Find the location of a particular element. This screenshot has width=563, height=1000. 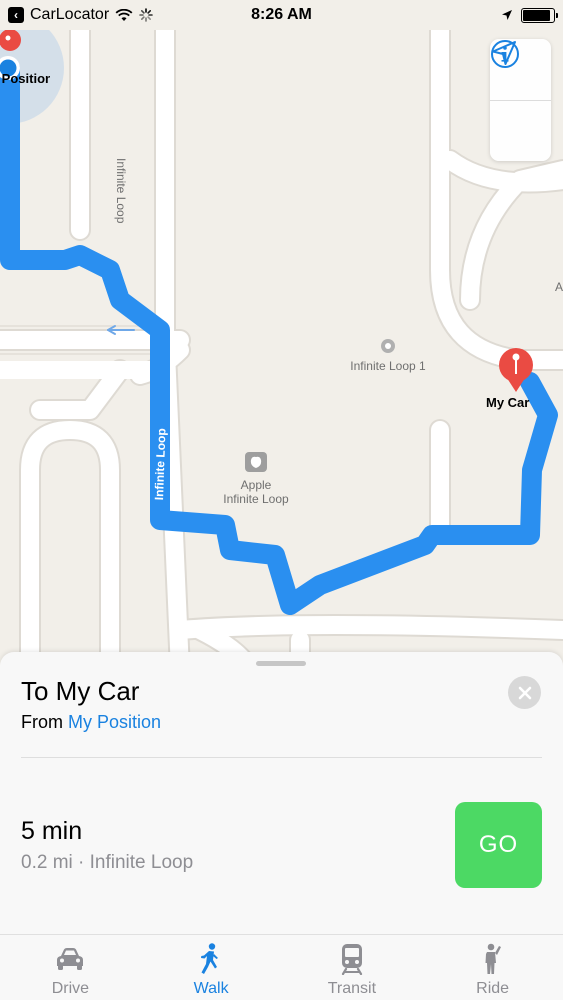

close-button is located at coordinates (524, 692).